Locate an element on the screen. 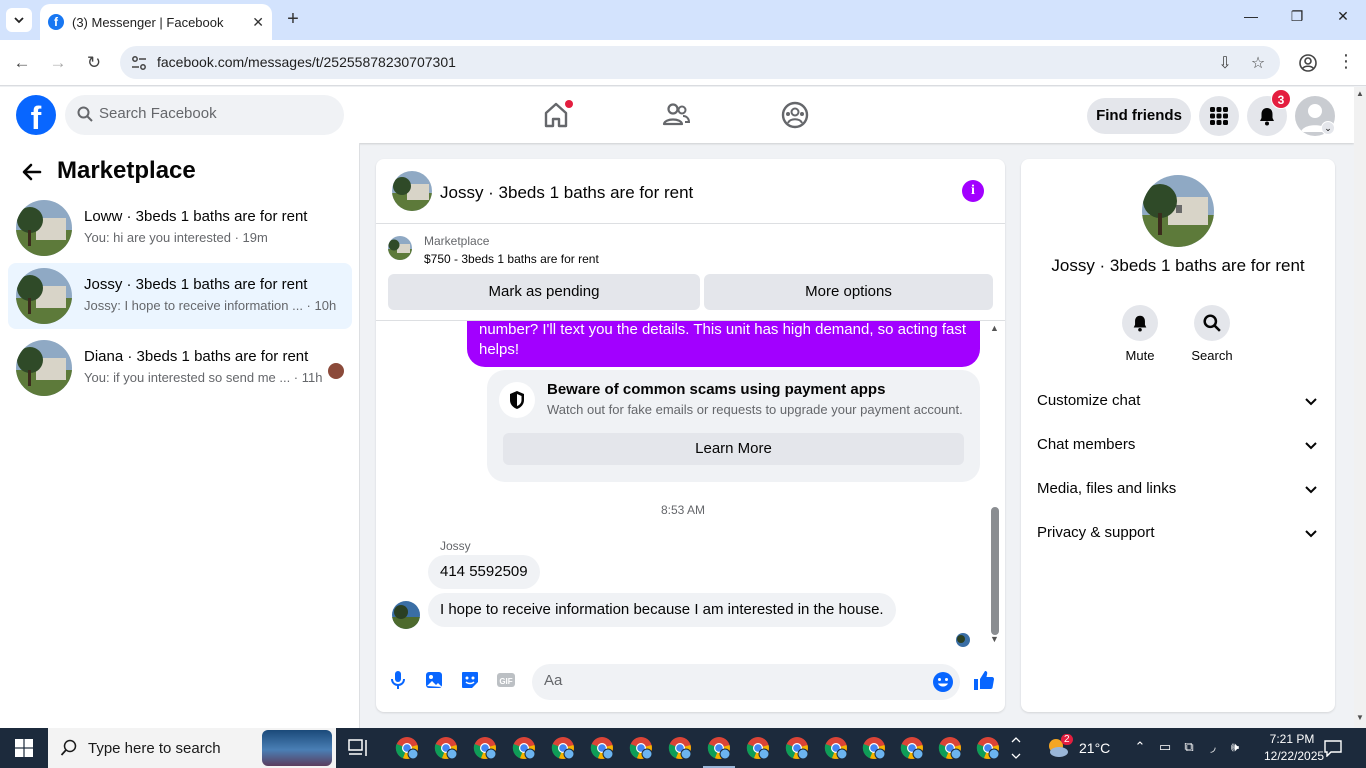  customize-chat-section: Customize chat is located at coordinates (1178, 401).